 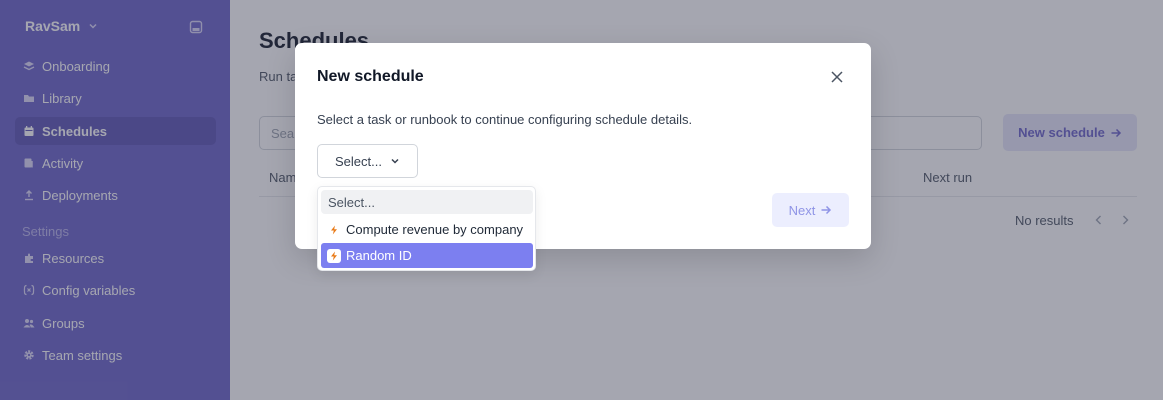 I want to click on next-label: Next, so click(x=802, y=210).